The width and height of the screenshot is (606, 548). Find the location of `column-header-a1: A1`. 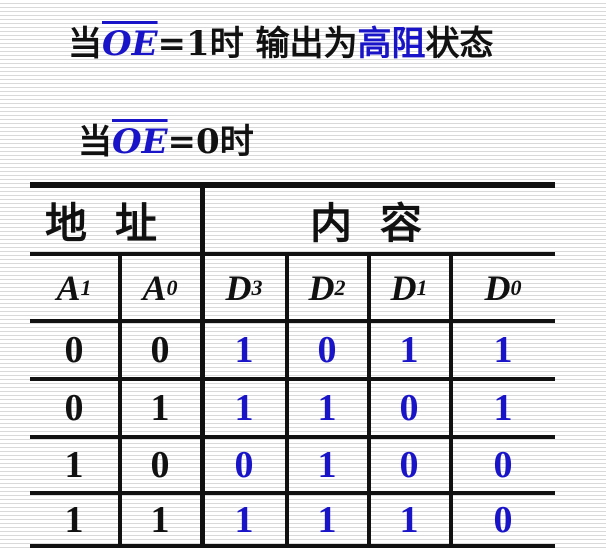

column-header-a1: A1 is located at coordinates (74, 287).